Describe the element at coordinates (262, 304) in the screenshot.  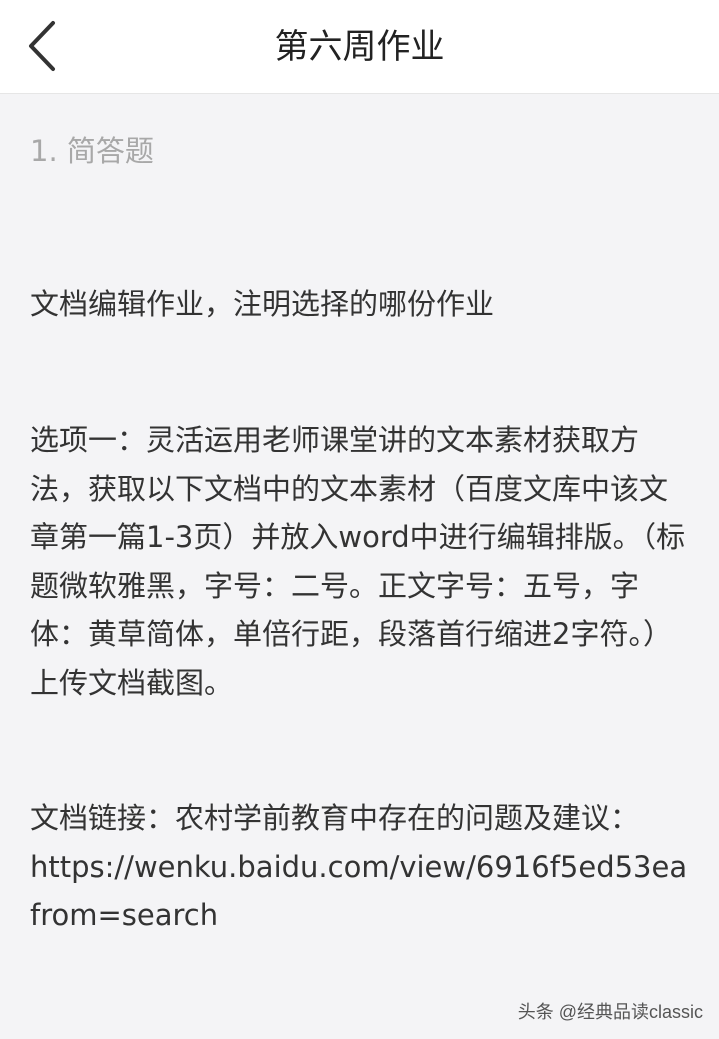
I see `question-paragraph-1: 文档编辑作业，注明选择的哪份作业` at that location.